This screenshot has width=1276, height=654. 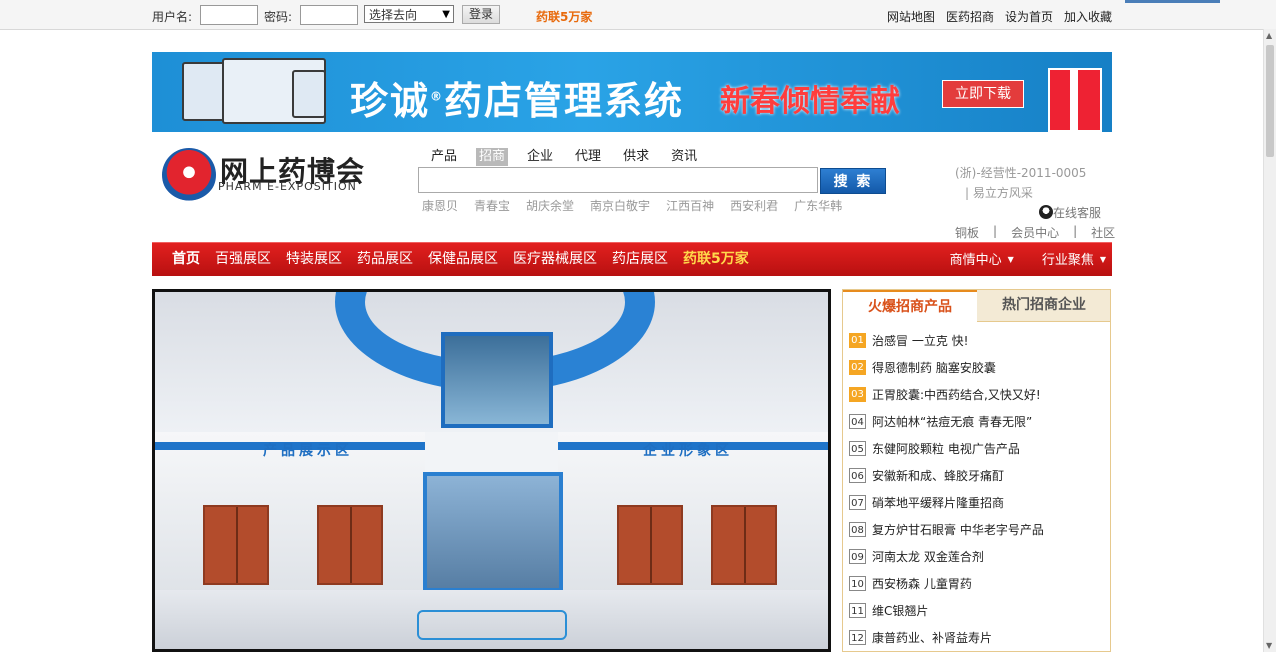 I want to click on tab-agent: 代理, so click(x=588, y=157).